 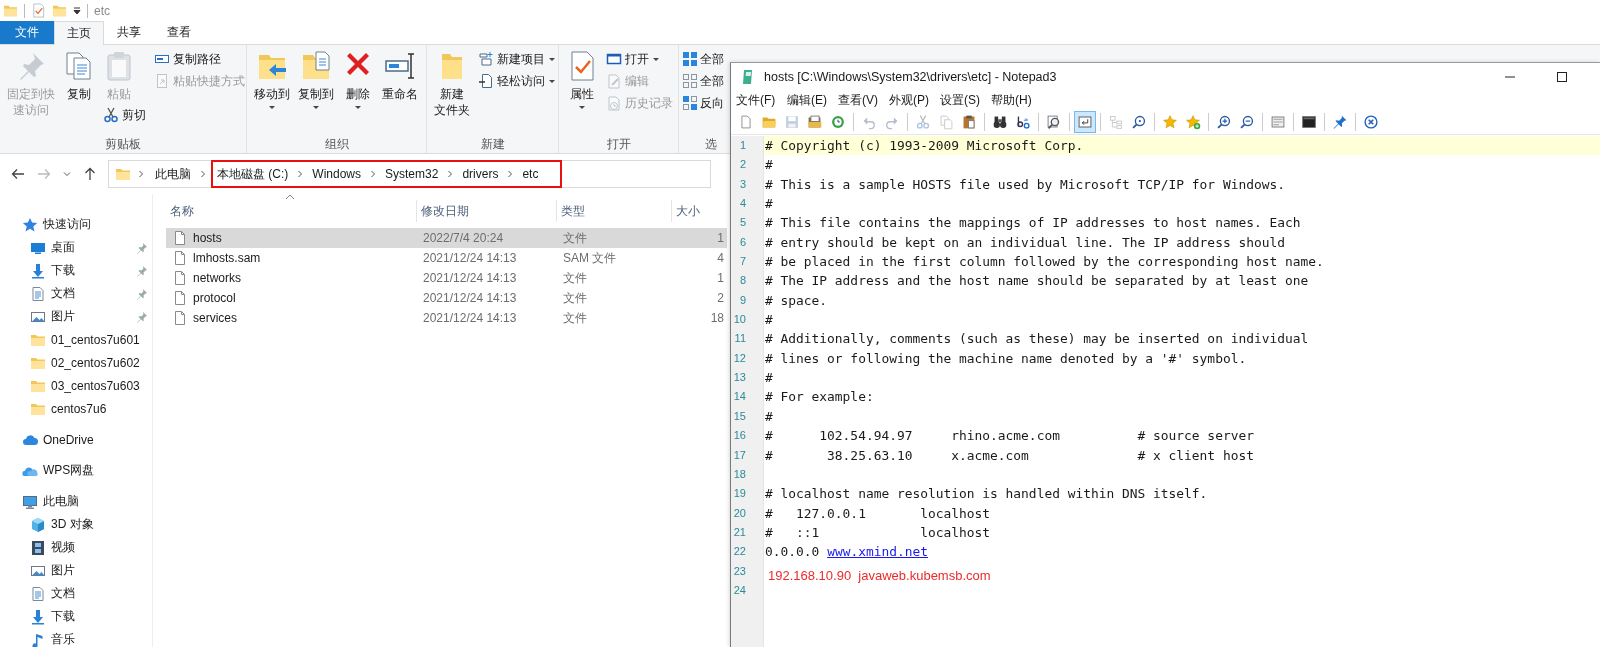 I want to click on group-label: 组织, so click(x=336, y=144).